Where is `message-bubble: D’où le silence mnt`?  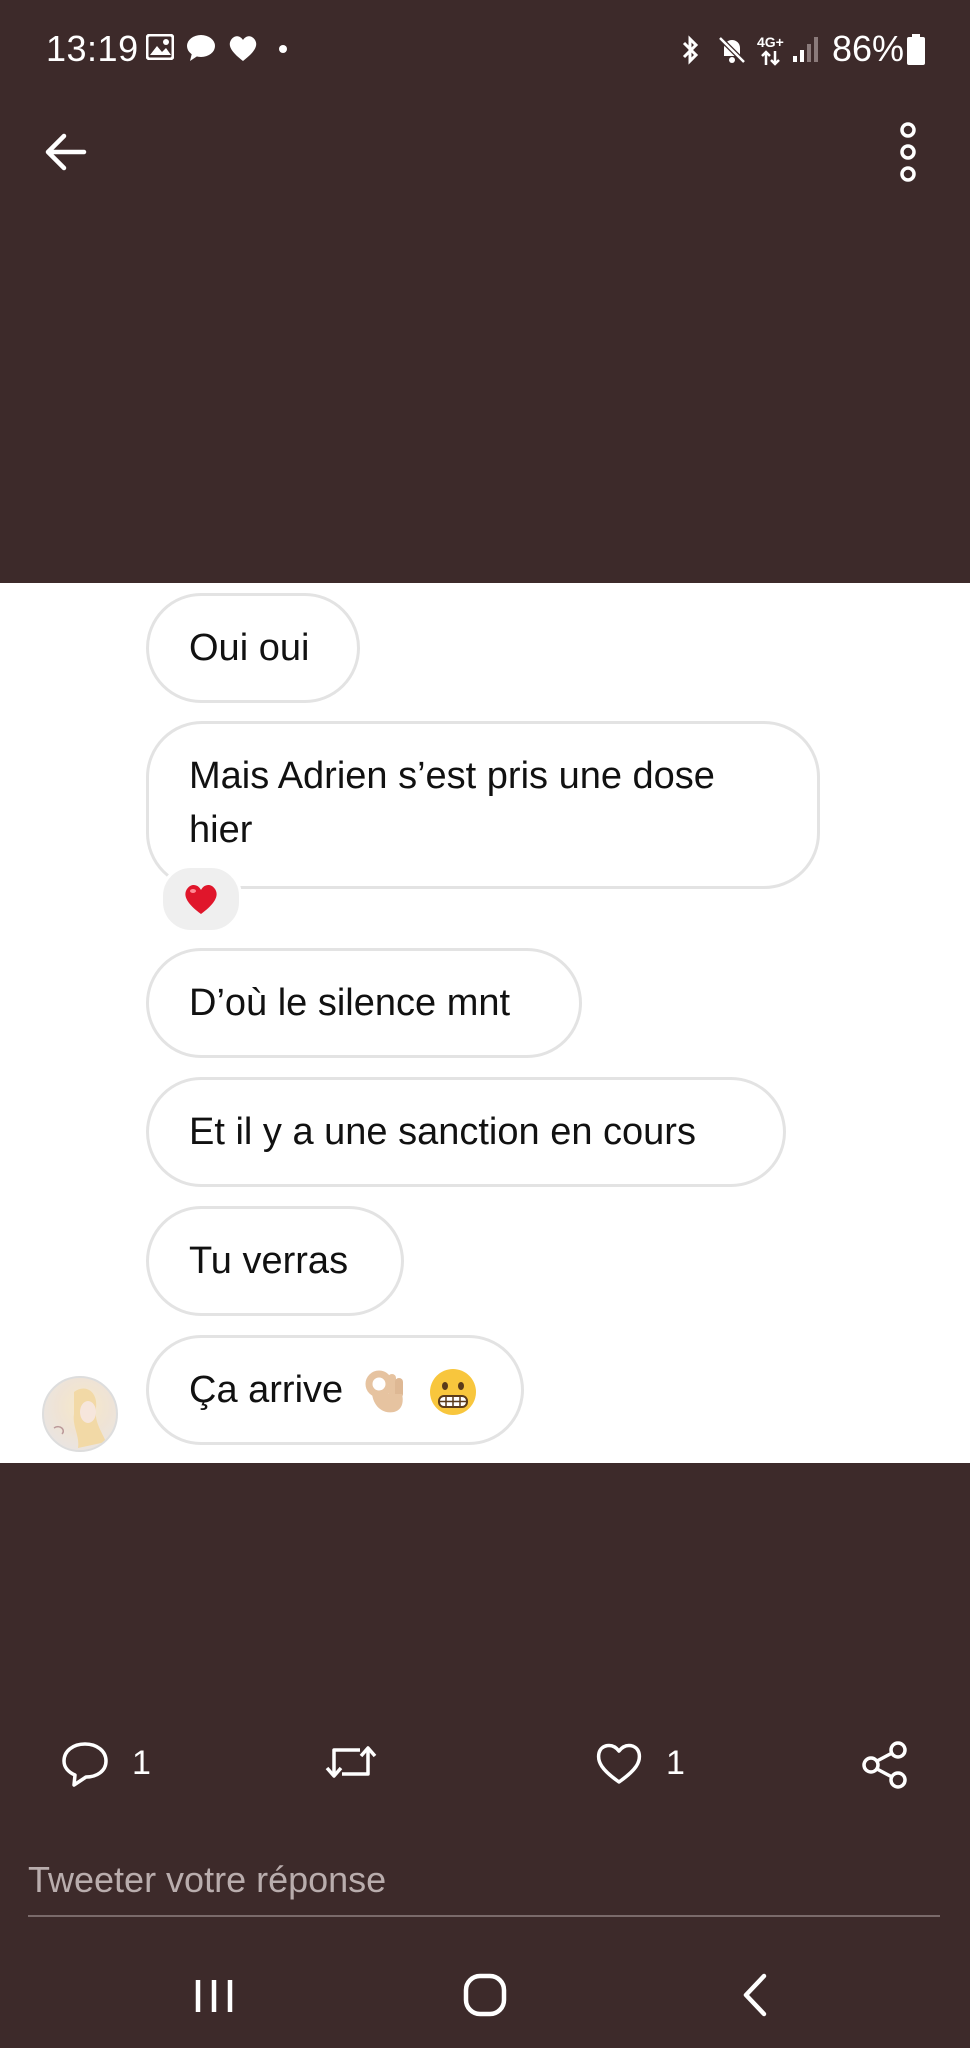 message-bubble: D’où le silence mnt is located at coordinates (364, 1003).